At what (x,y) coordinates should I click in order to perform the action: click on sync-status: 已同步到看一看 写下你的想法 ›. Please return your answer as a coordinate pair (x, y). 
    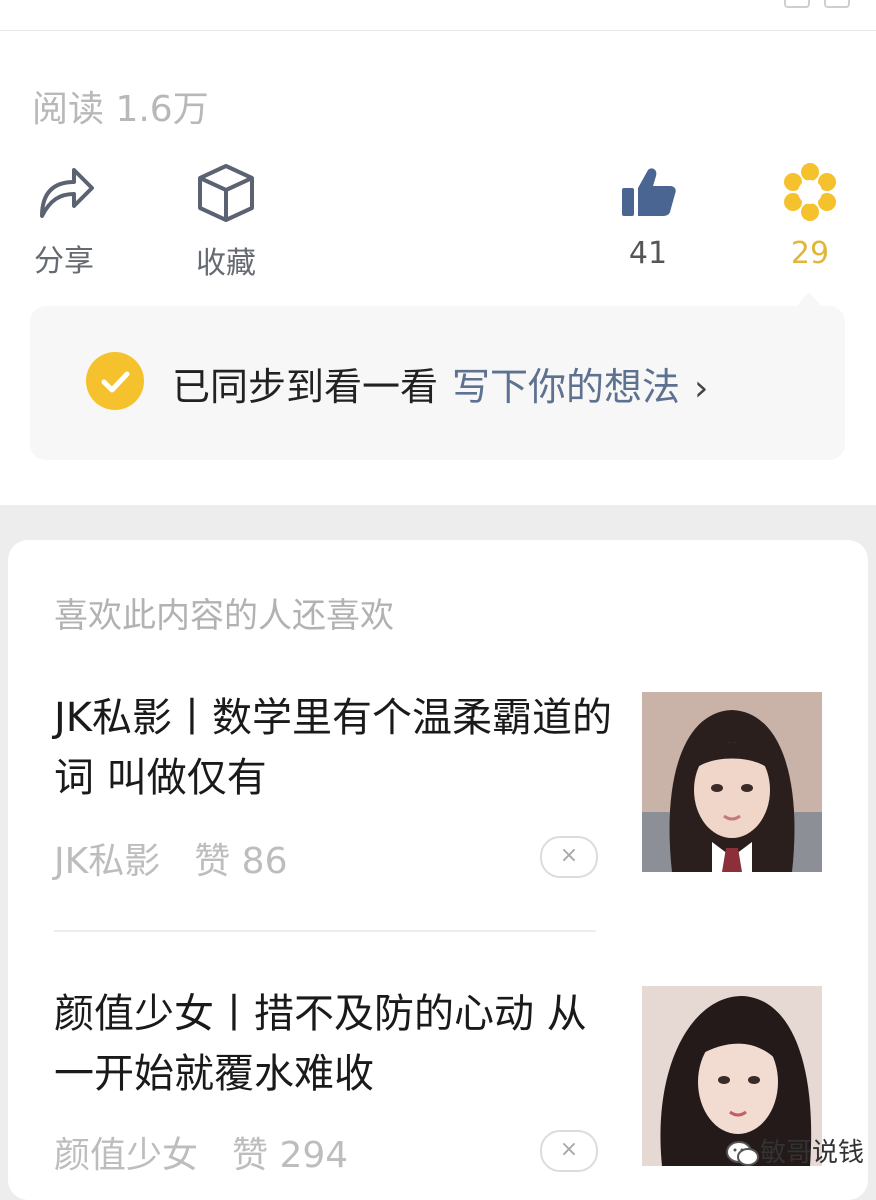
    Looking at the image, I should click on (440, 383).